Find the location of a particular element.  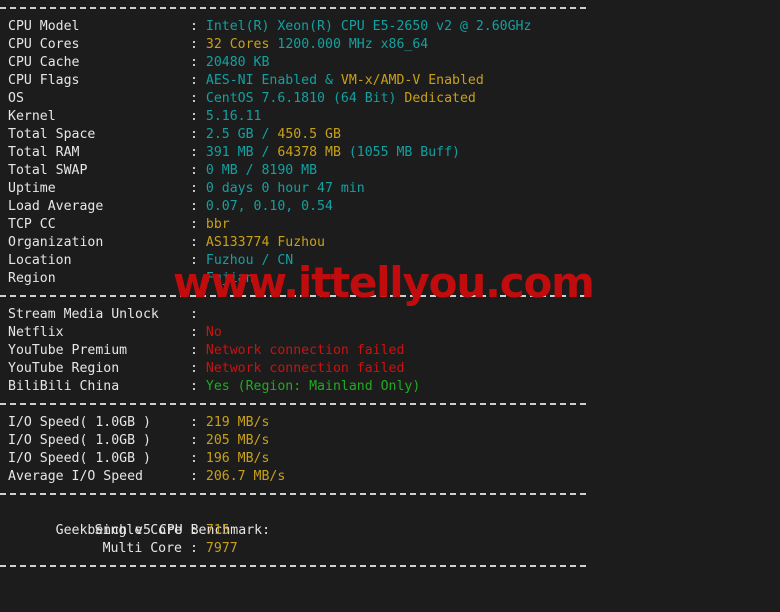

info-row-value: 0 days 0 hour 47 min is located at coordinates (285, 188).